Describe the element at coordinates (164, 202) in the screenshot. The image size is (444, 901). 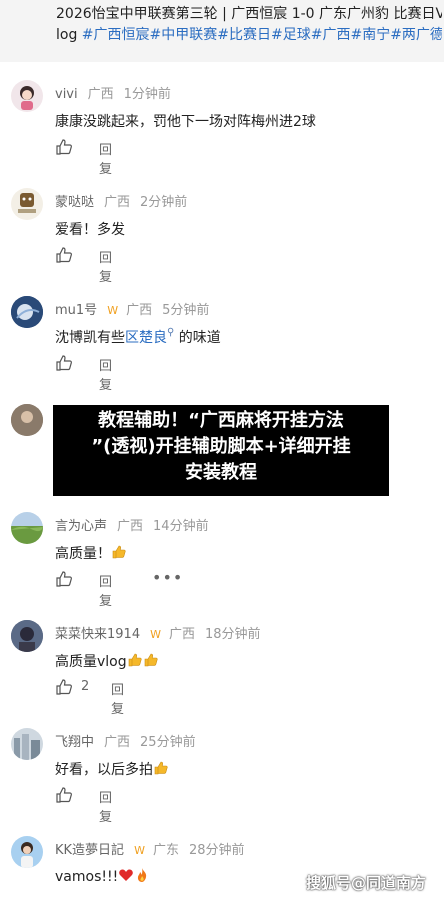
I see `timestamp: 2分钟前` at that location.